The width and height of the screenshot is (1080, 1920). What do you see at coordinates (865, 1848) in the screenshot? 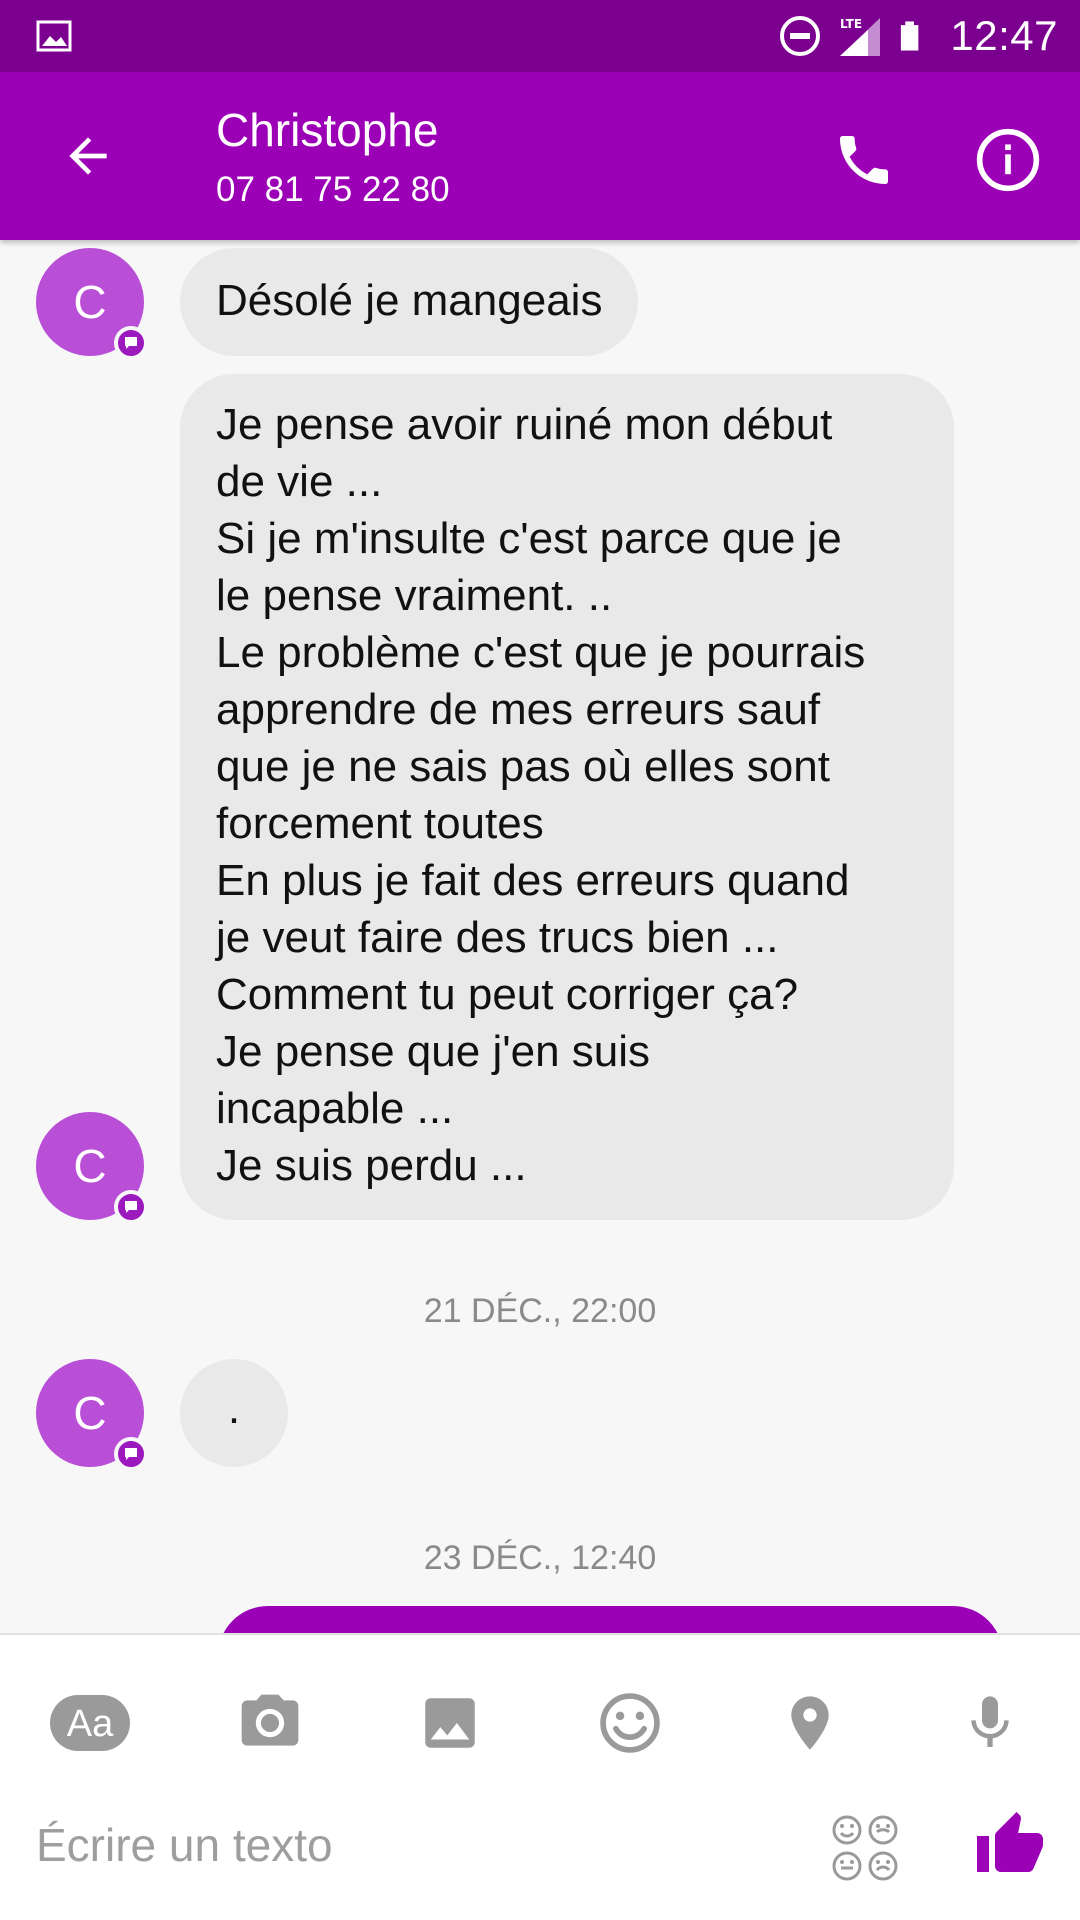
I see `emoji-grid-icon` at bounding box center [865, 1848].